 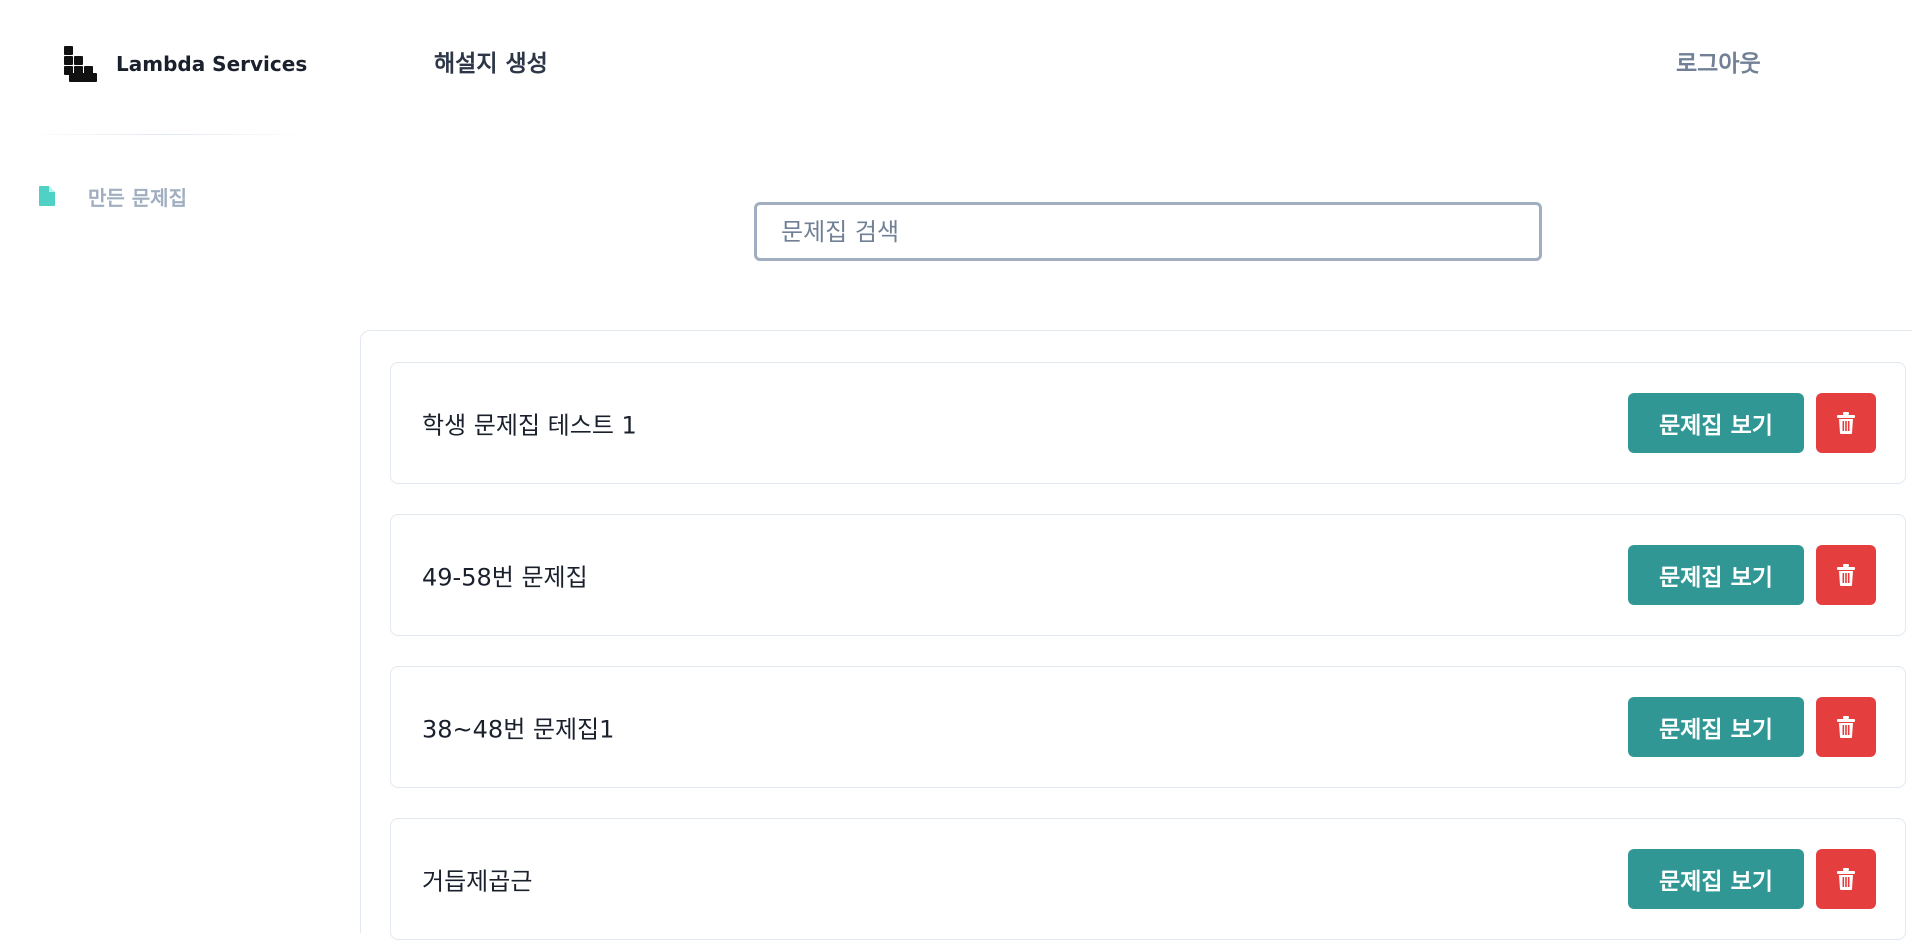 What do you see at coordinates (529, 425) in the screenshot?
I see `workbook-title: 학생 문제집 테스트 1` at bounding box center [529, 425].